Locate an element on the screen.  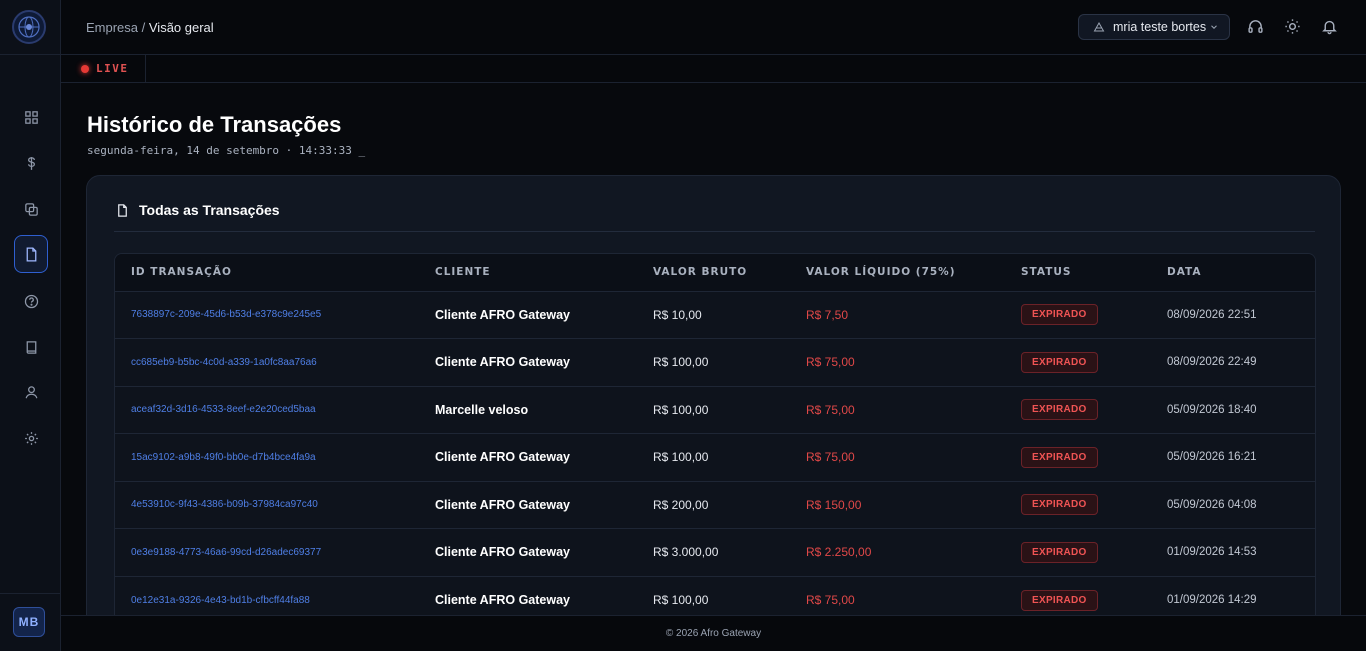
gross-value: R$ 10,00 is located at coordinates (677, 314).